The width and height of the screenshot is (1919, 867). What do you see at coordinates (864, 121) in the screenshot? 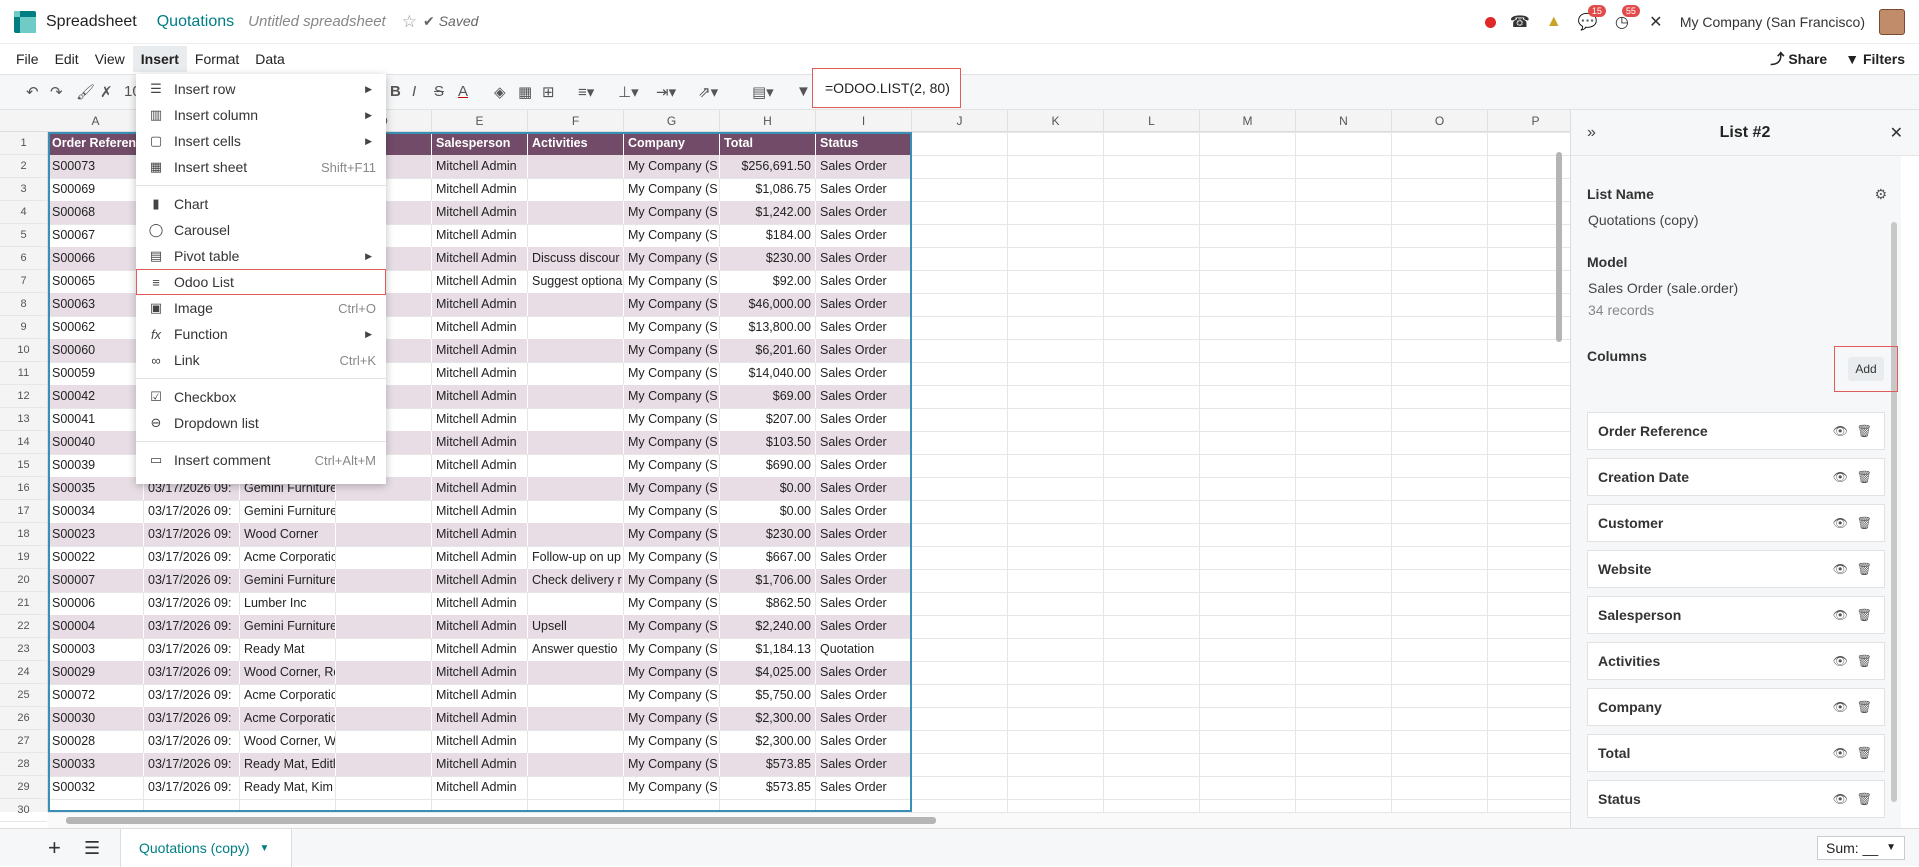
I see `column-header: I` at bounding box center [864, 121].